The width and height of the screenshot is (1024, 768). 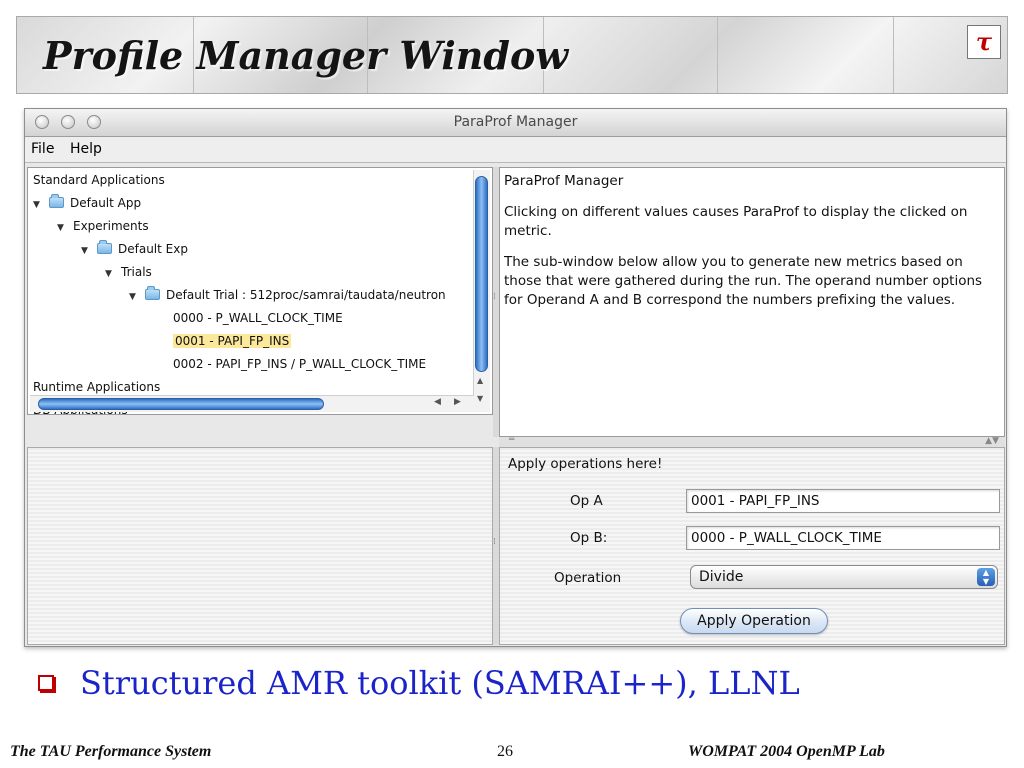 What do you see at coordinates (306, 55) in the screenshot?
I see `slide-title: Profile Manager Window` at bounding box center [306, 55].